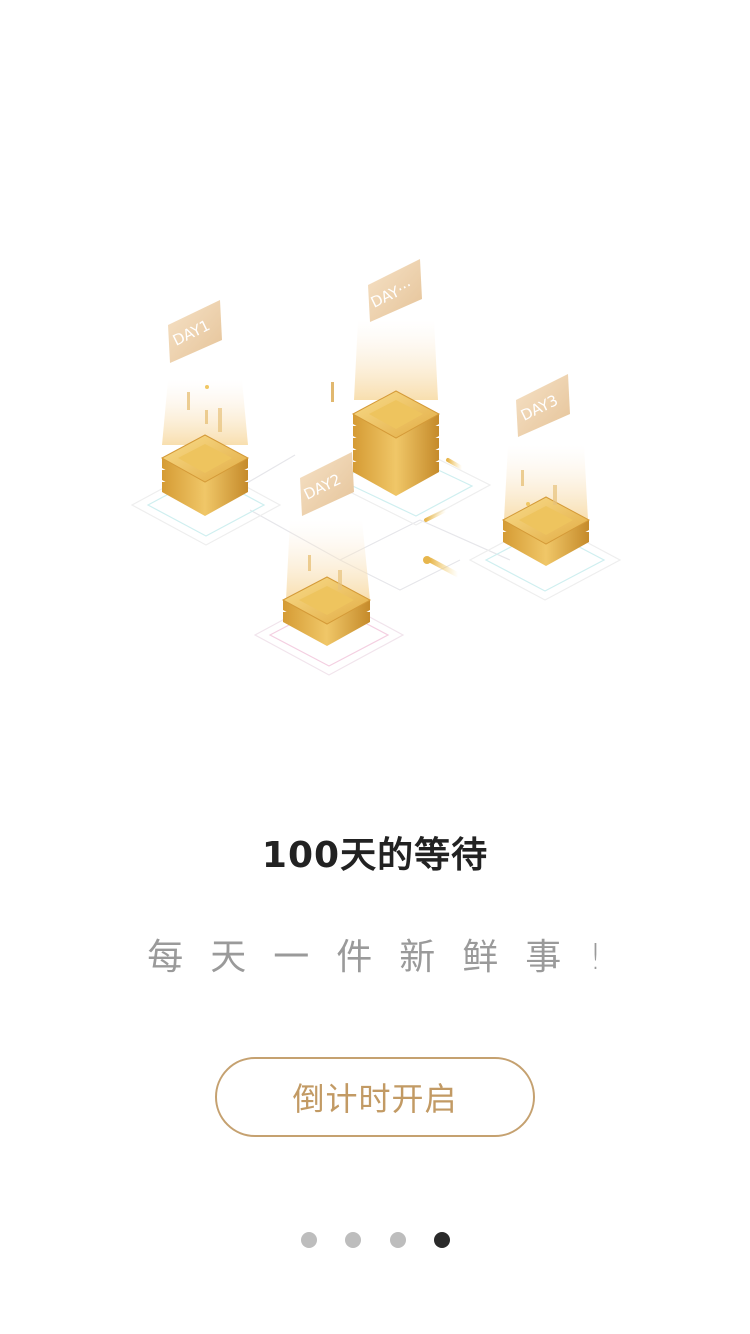 The image size is (750, 1334). What do you see at coordinates (375, 1241) in the screenshot?
I see `page-indicator` at bounding box center [375, 1241].